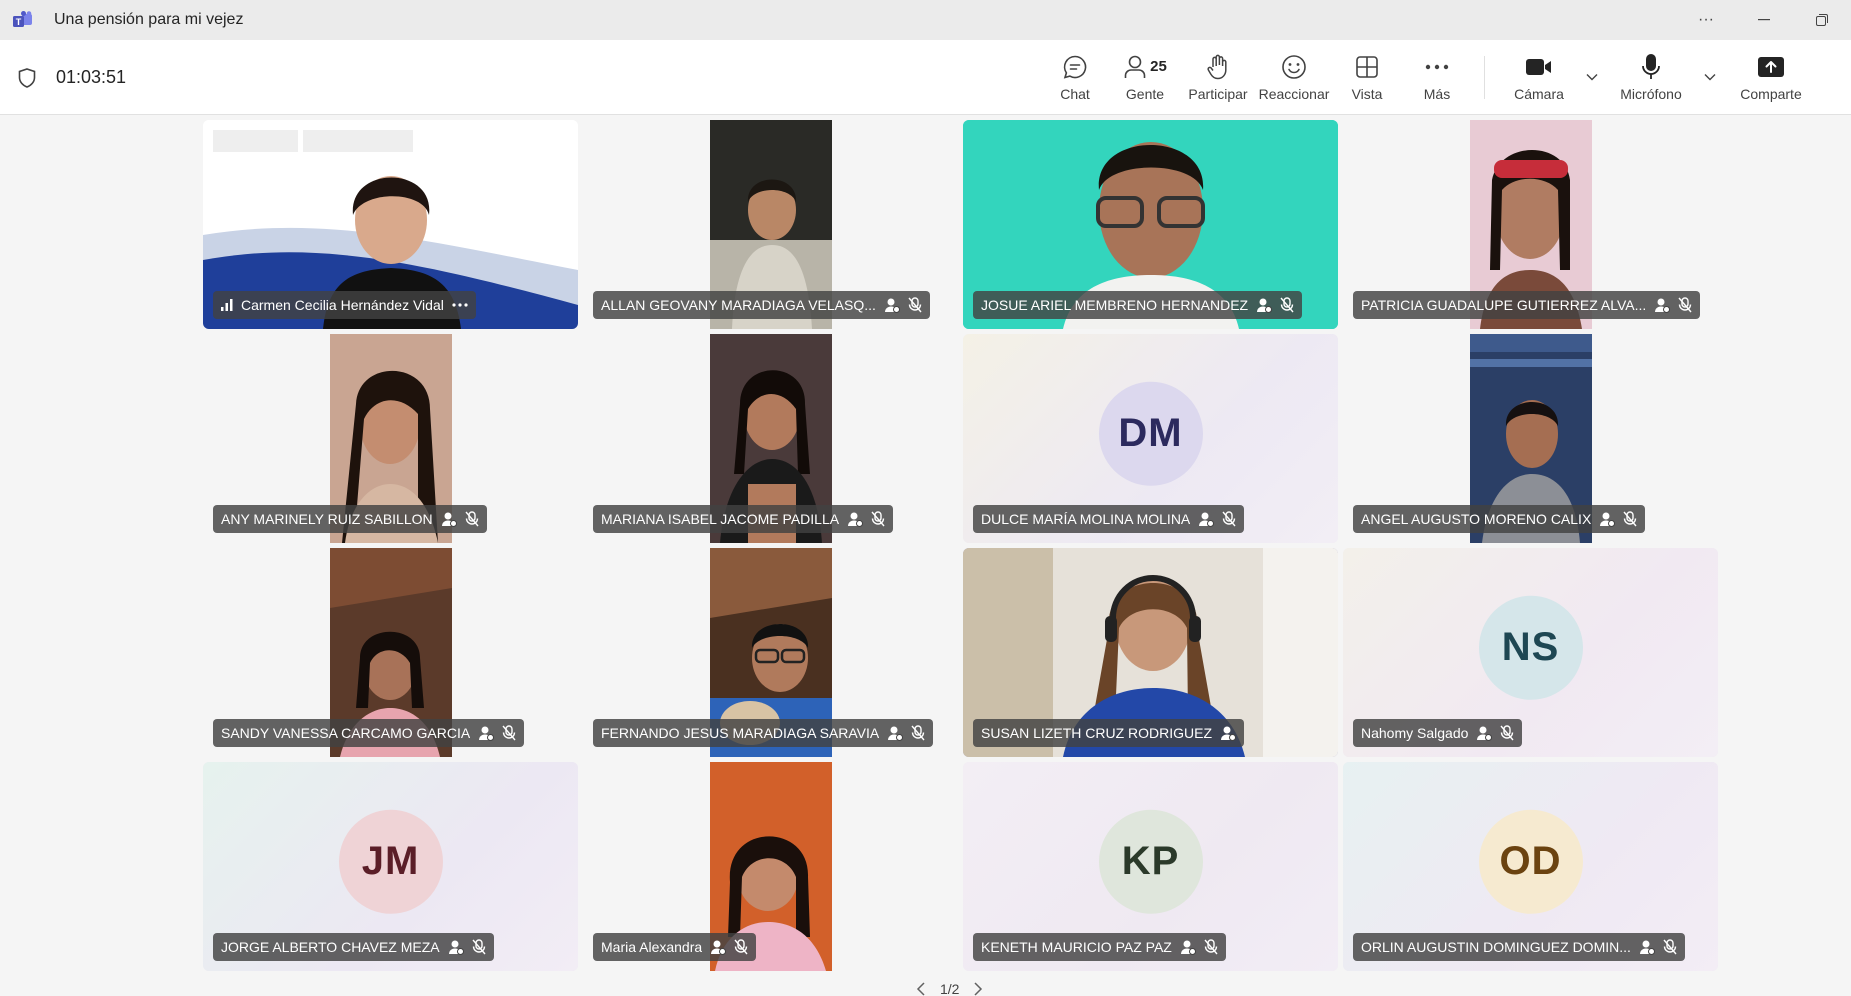  I want to click on grid-pager: 1/2, so click(949, 989).